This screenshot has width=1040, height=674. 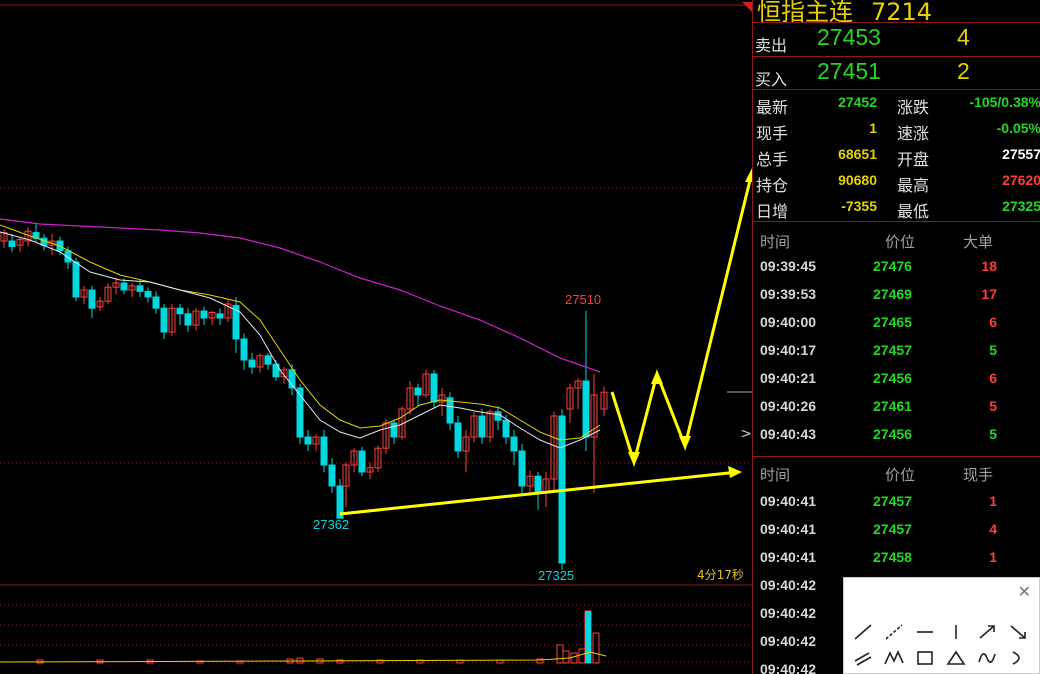 What do you see at coordinates (896, 207) in the screenshot?
I see `quote-stat-row: 日增 -7355 最低 27325` at bounding box center [896, 207].